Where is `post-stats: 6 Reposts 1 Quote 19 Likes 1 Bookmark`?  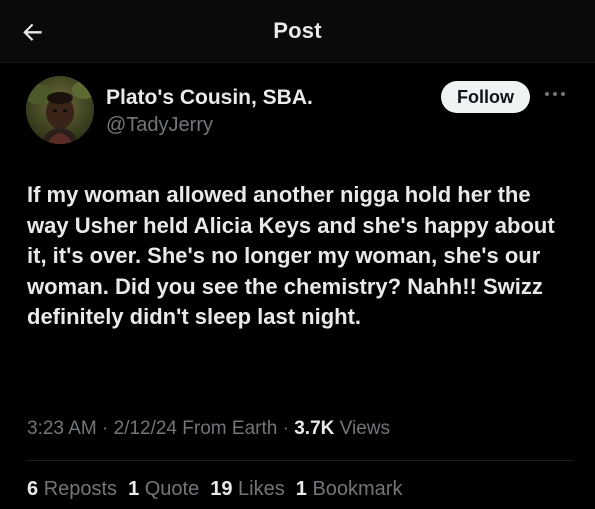
post-stats: 6 Reposts 1 Quote 19 Likes 1 Bookmark is located at coordinates (220, 489).